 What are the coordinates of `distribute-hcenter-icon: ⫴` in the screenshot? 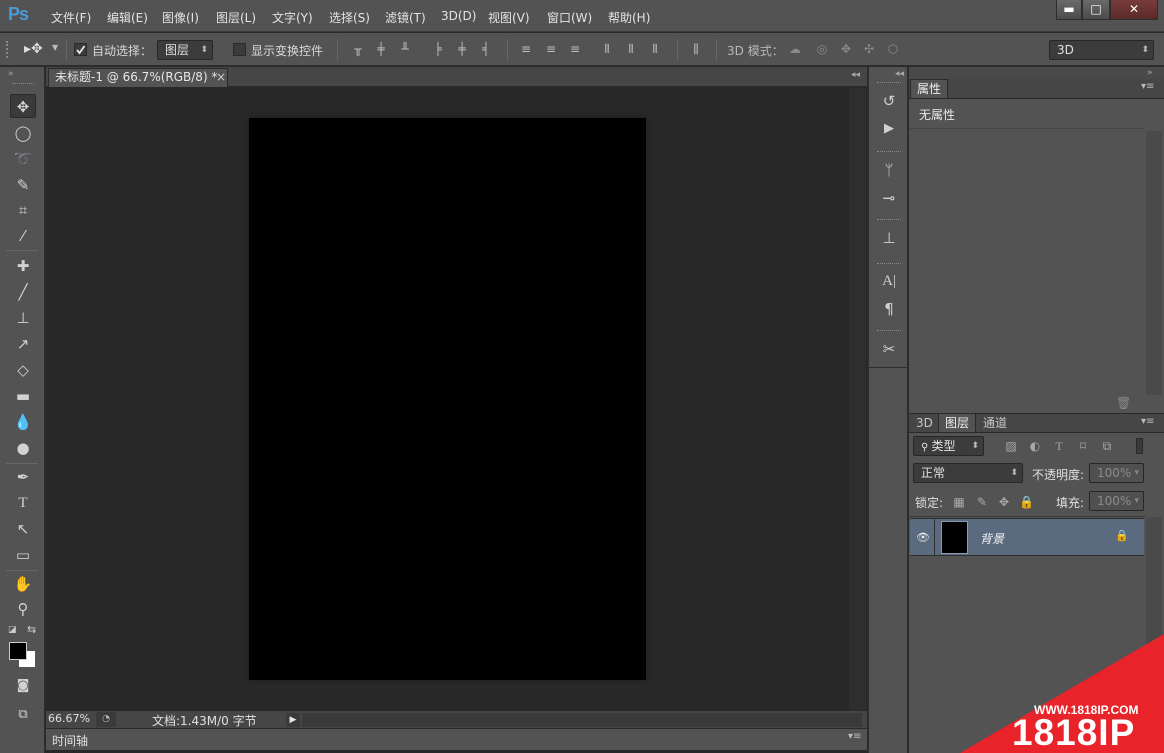 It's located at (631, 49).